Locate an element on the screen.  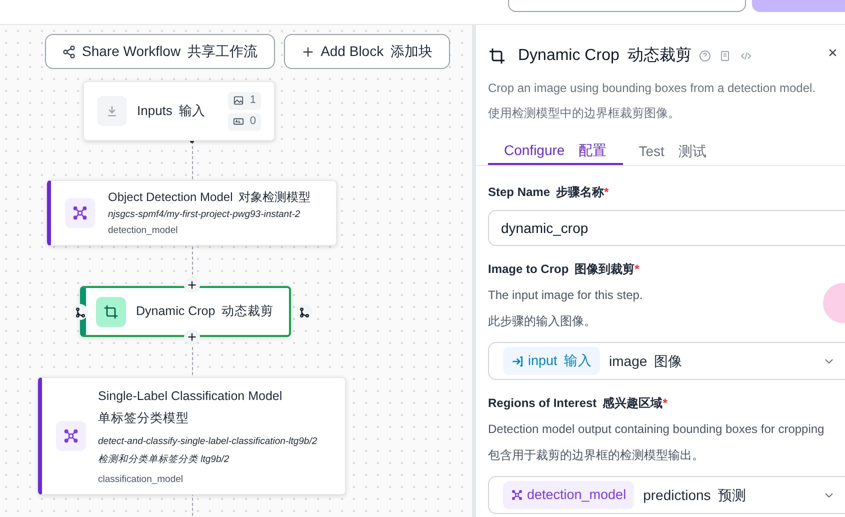
source-select: detection_model predictions 预测 is located at coordinates (666, 495).